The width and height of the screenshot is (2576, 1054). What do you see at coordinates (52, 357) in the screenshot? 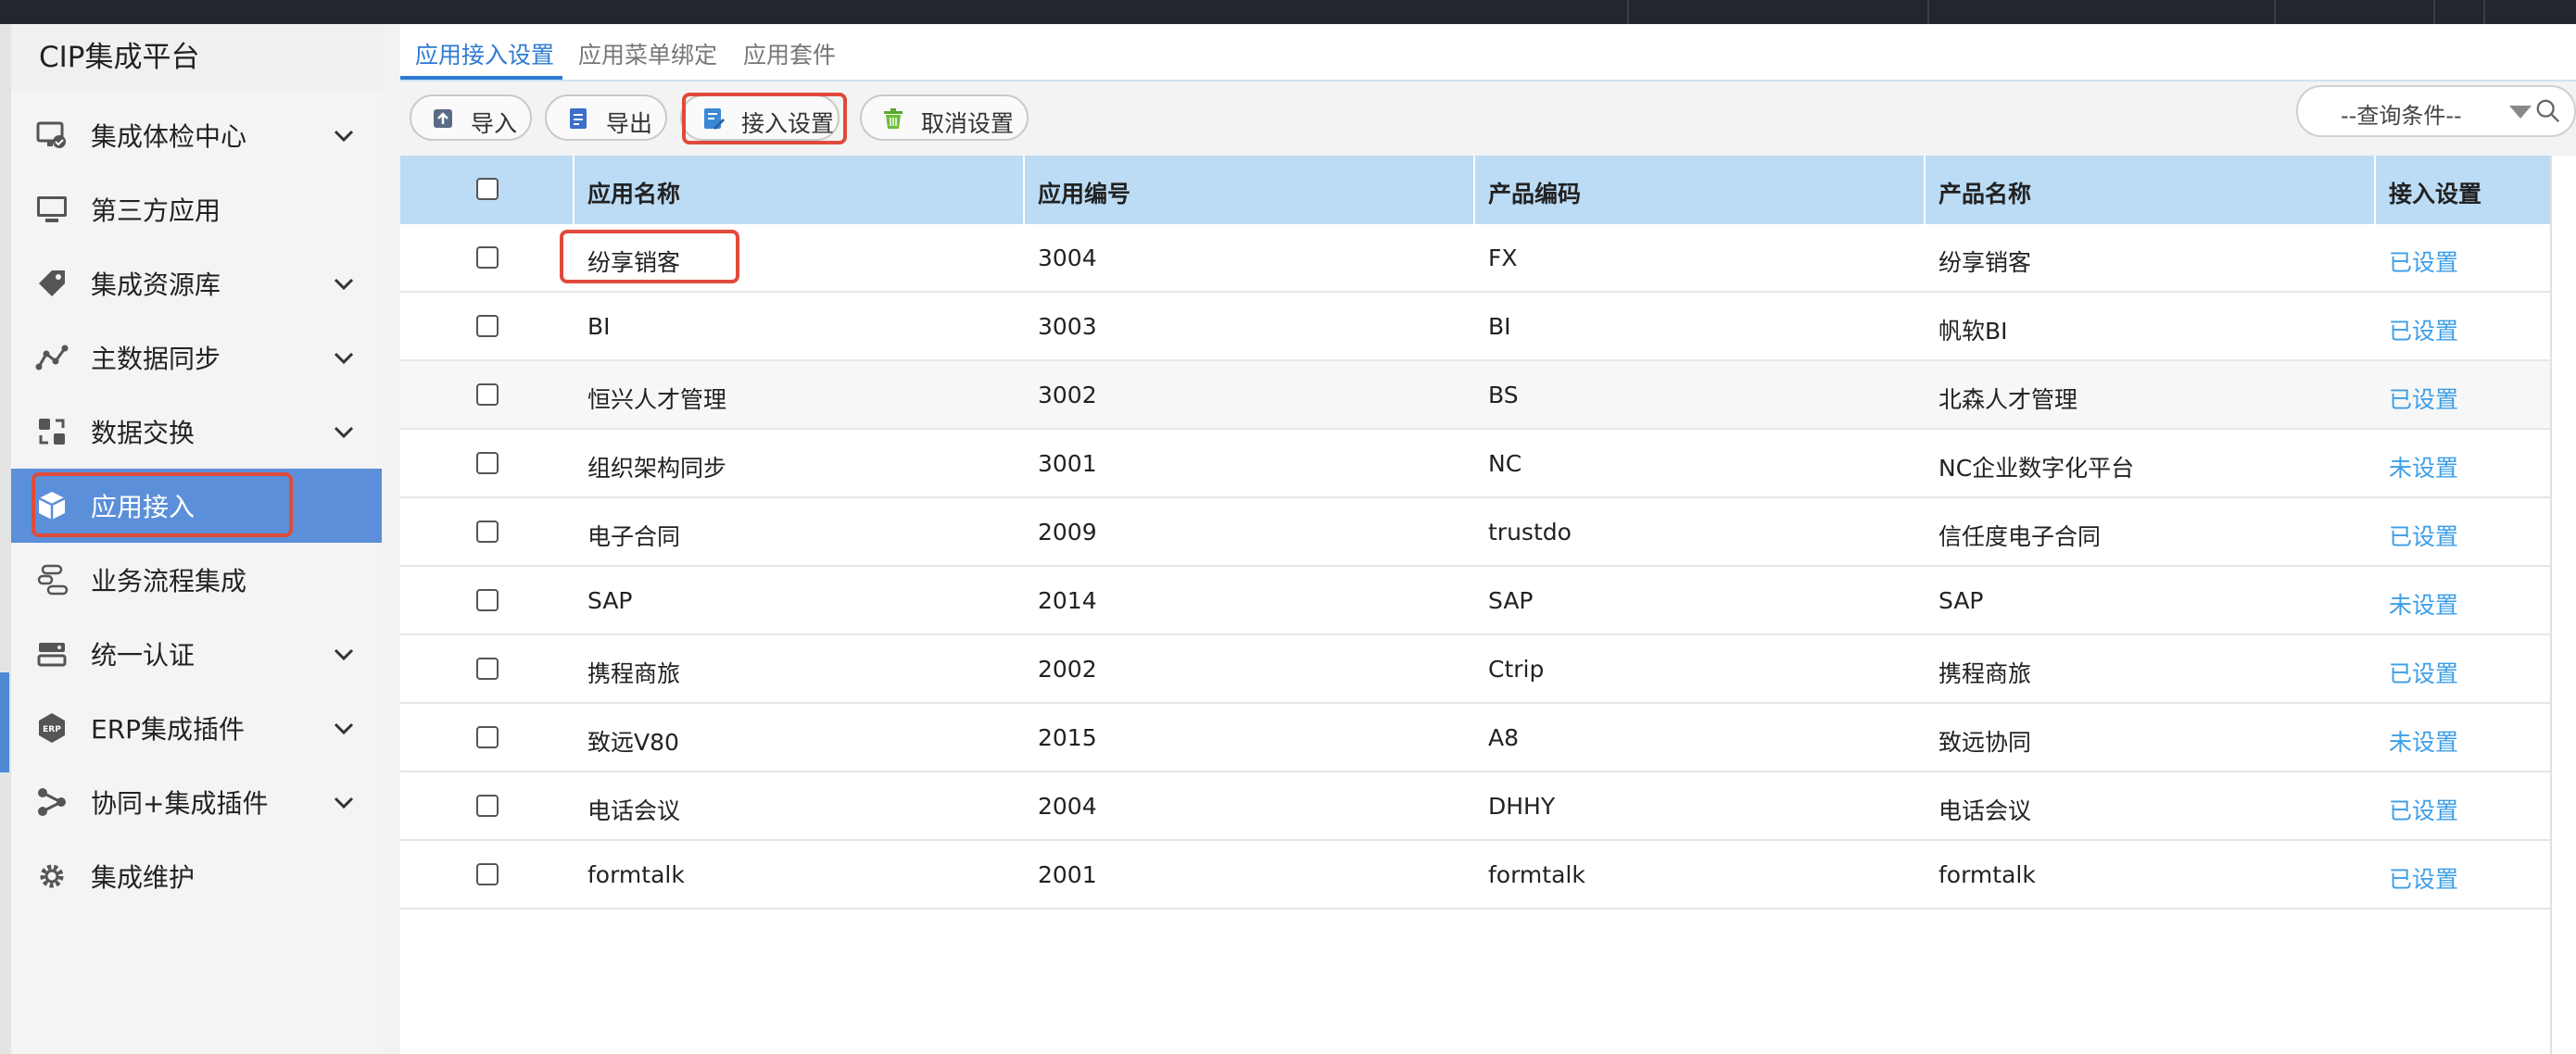
I see `line-chart-icon` at bounding box center [52, 357].